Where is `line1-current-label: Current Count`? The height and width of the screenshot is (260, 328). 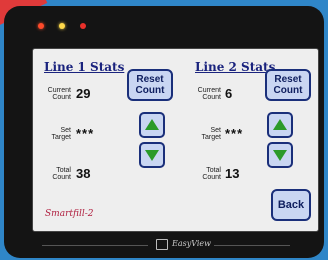 line1-current-label: Current Count is located at coordinates (59, 94).